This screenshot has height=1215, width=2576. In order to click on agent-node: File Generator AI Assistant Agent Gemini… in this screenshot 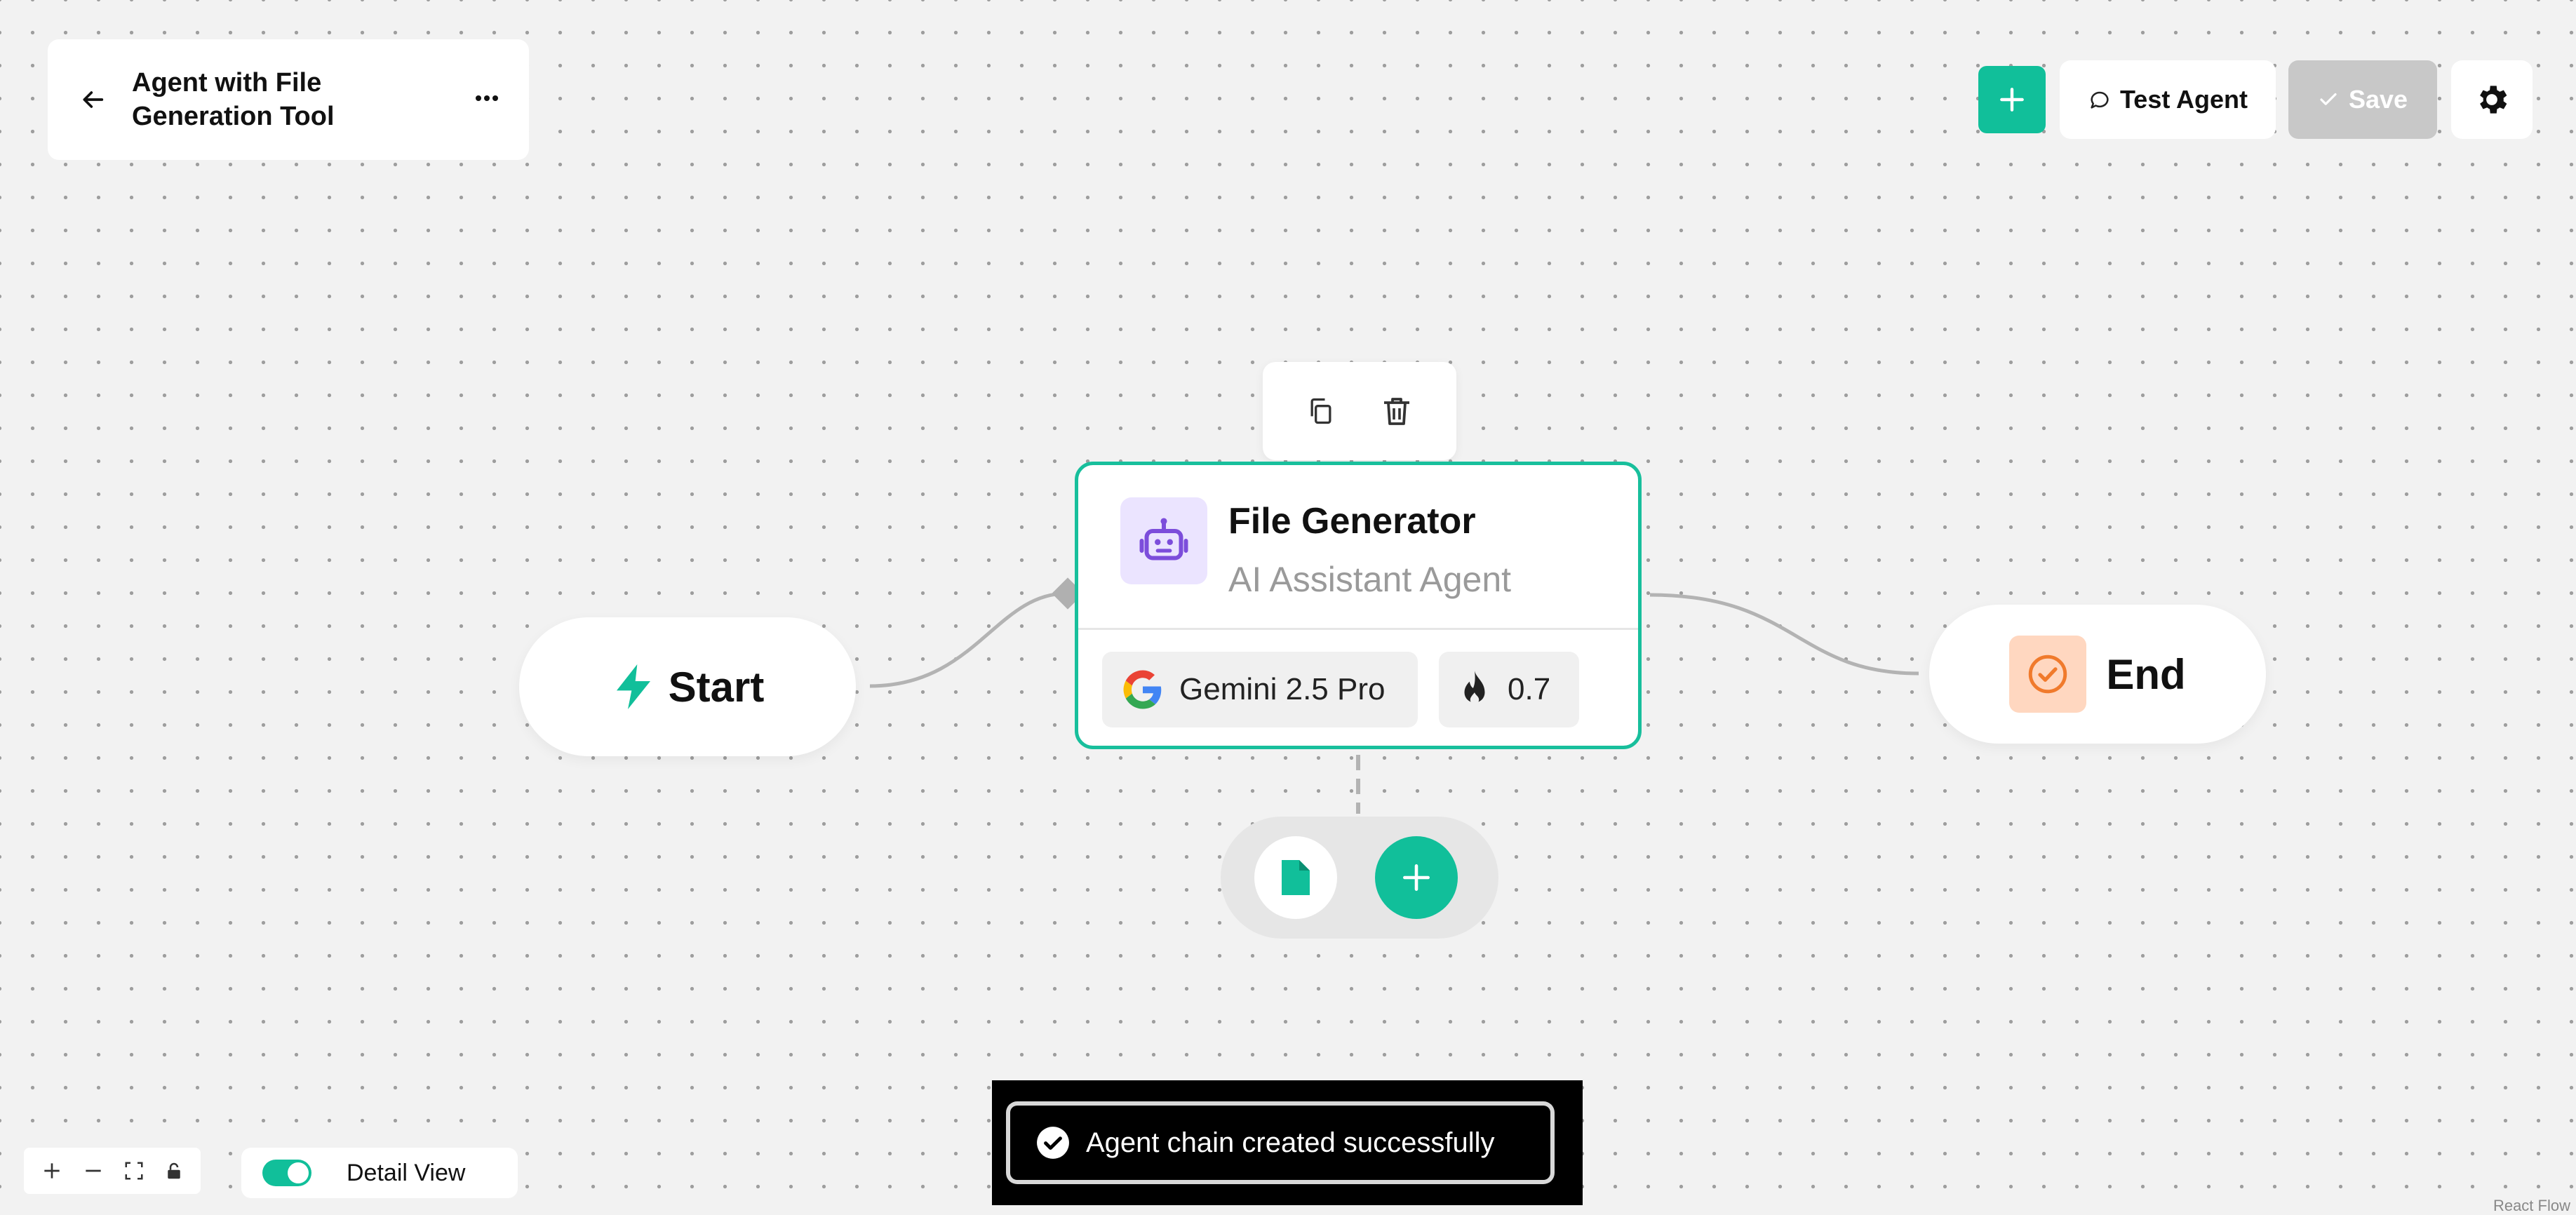, I will do `click(1358, 606)`.